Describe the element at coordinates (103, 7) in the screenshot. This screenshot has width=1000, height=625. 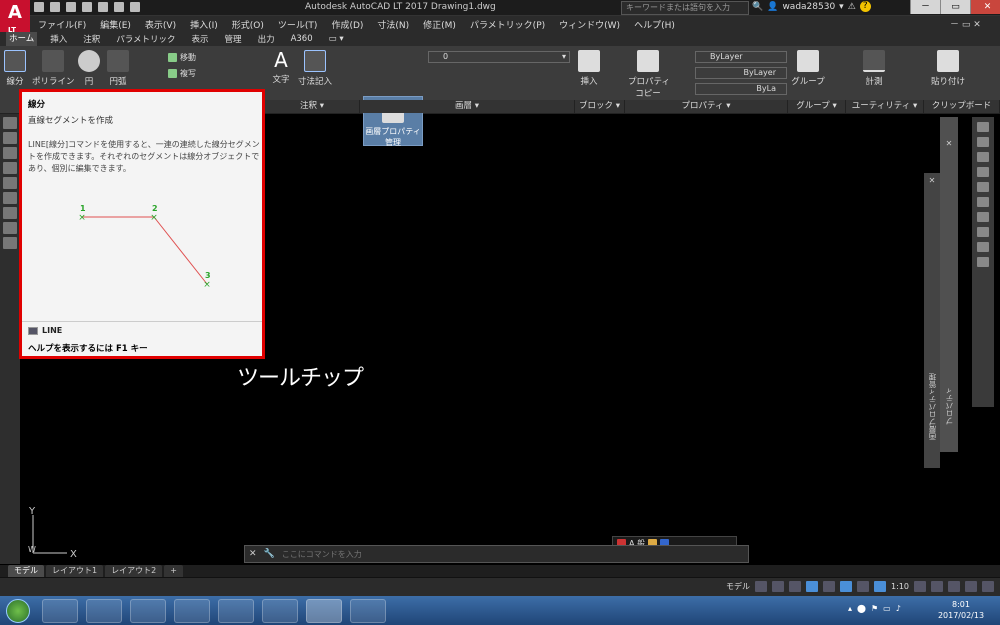
I see `print-icon` at that location.